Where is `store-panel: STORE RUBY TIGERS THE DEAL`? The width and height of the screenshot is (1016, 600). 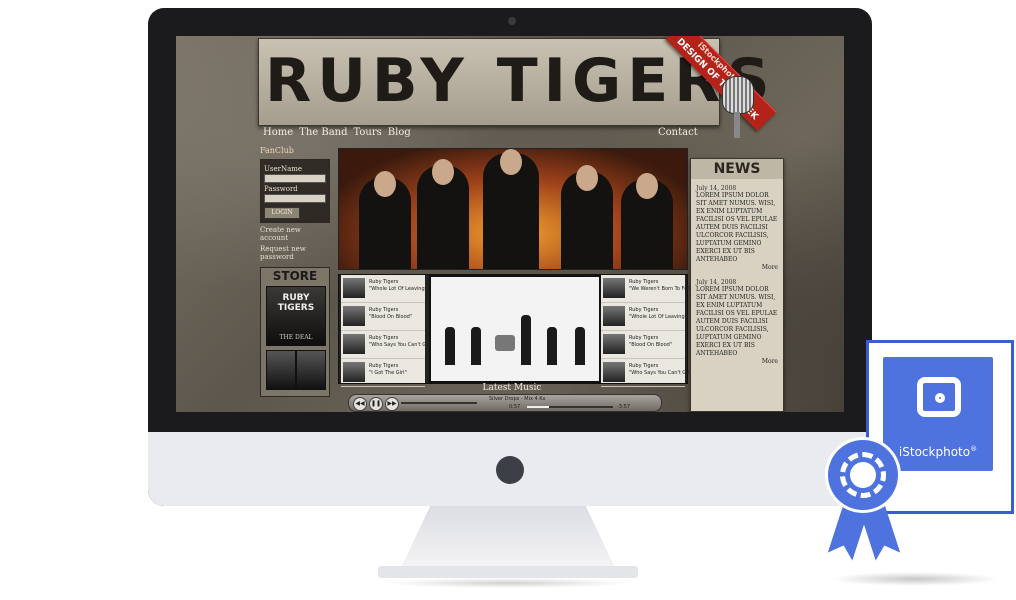
store-panel: STORE RUBY TIGERS THE DEAL is located at coordinates (295, 332).